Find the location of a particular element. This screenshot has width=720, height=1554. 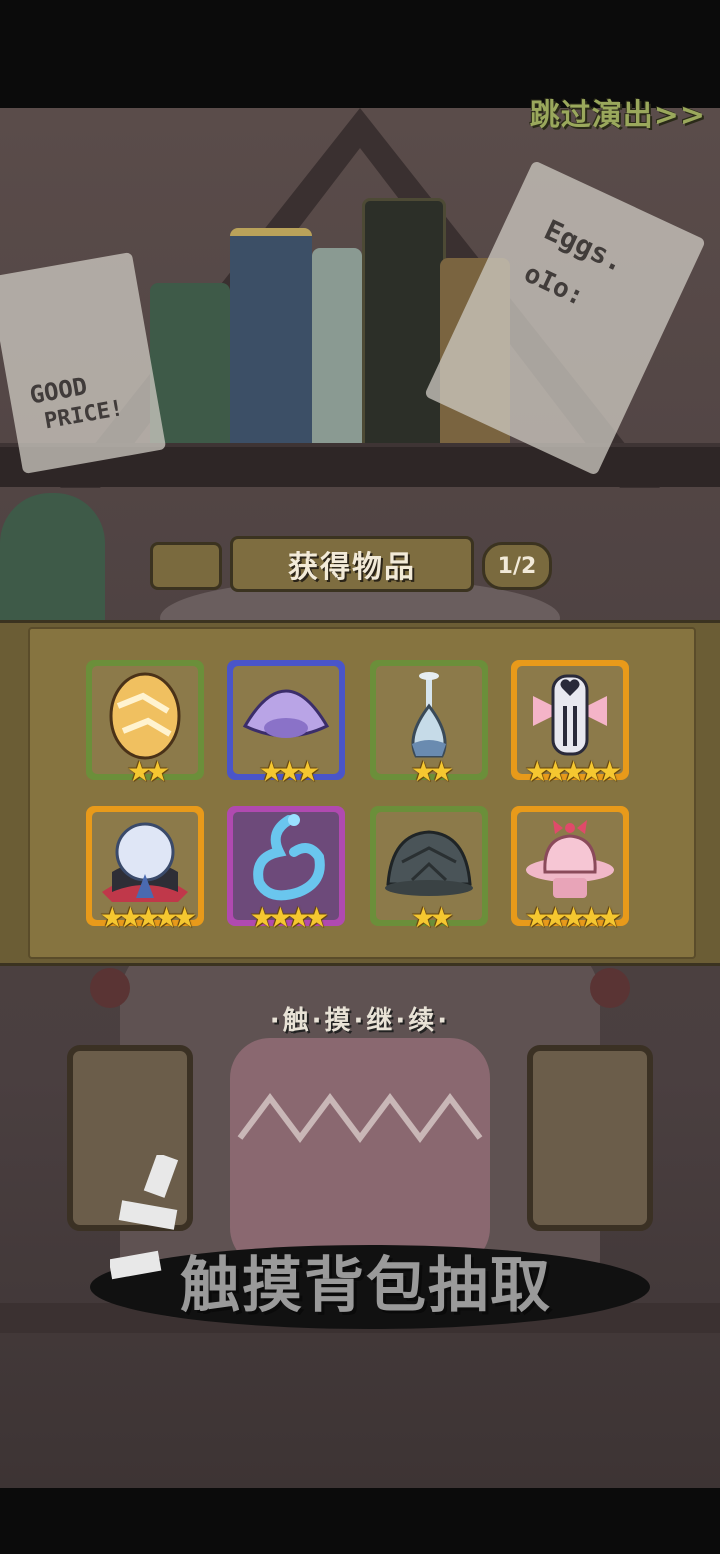

heart-mask-icon is located at coordinates (570, 715).